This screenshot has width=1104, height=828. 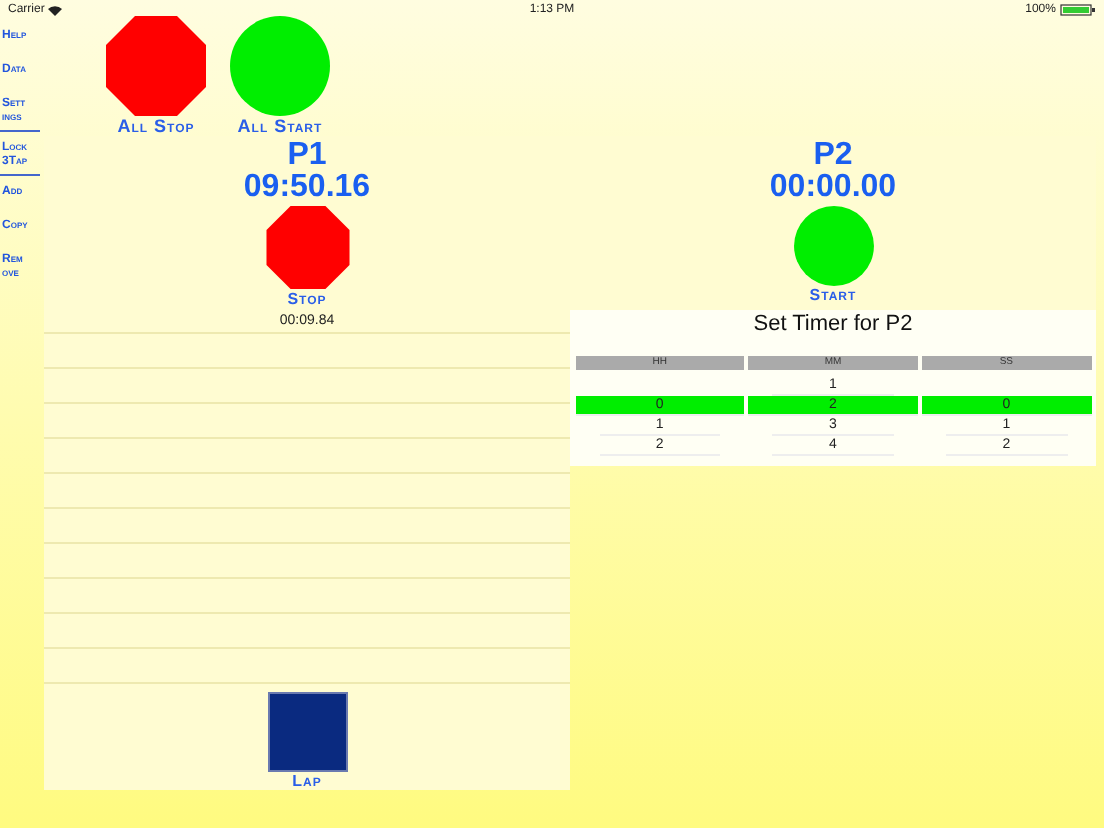 I want to click on all-start-icon, so click(x=280, y=66).